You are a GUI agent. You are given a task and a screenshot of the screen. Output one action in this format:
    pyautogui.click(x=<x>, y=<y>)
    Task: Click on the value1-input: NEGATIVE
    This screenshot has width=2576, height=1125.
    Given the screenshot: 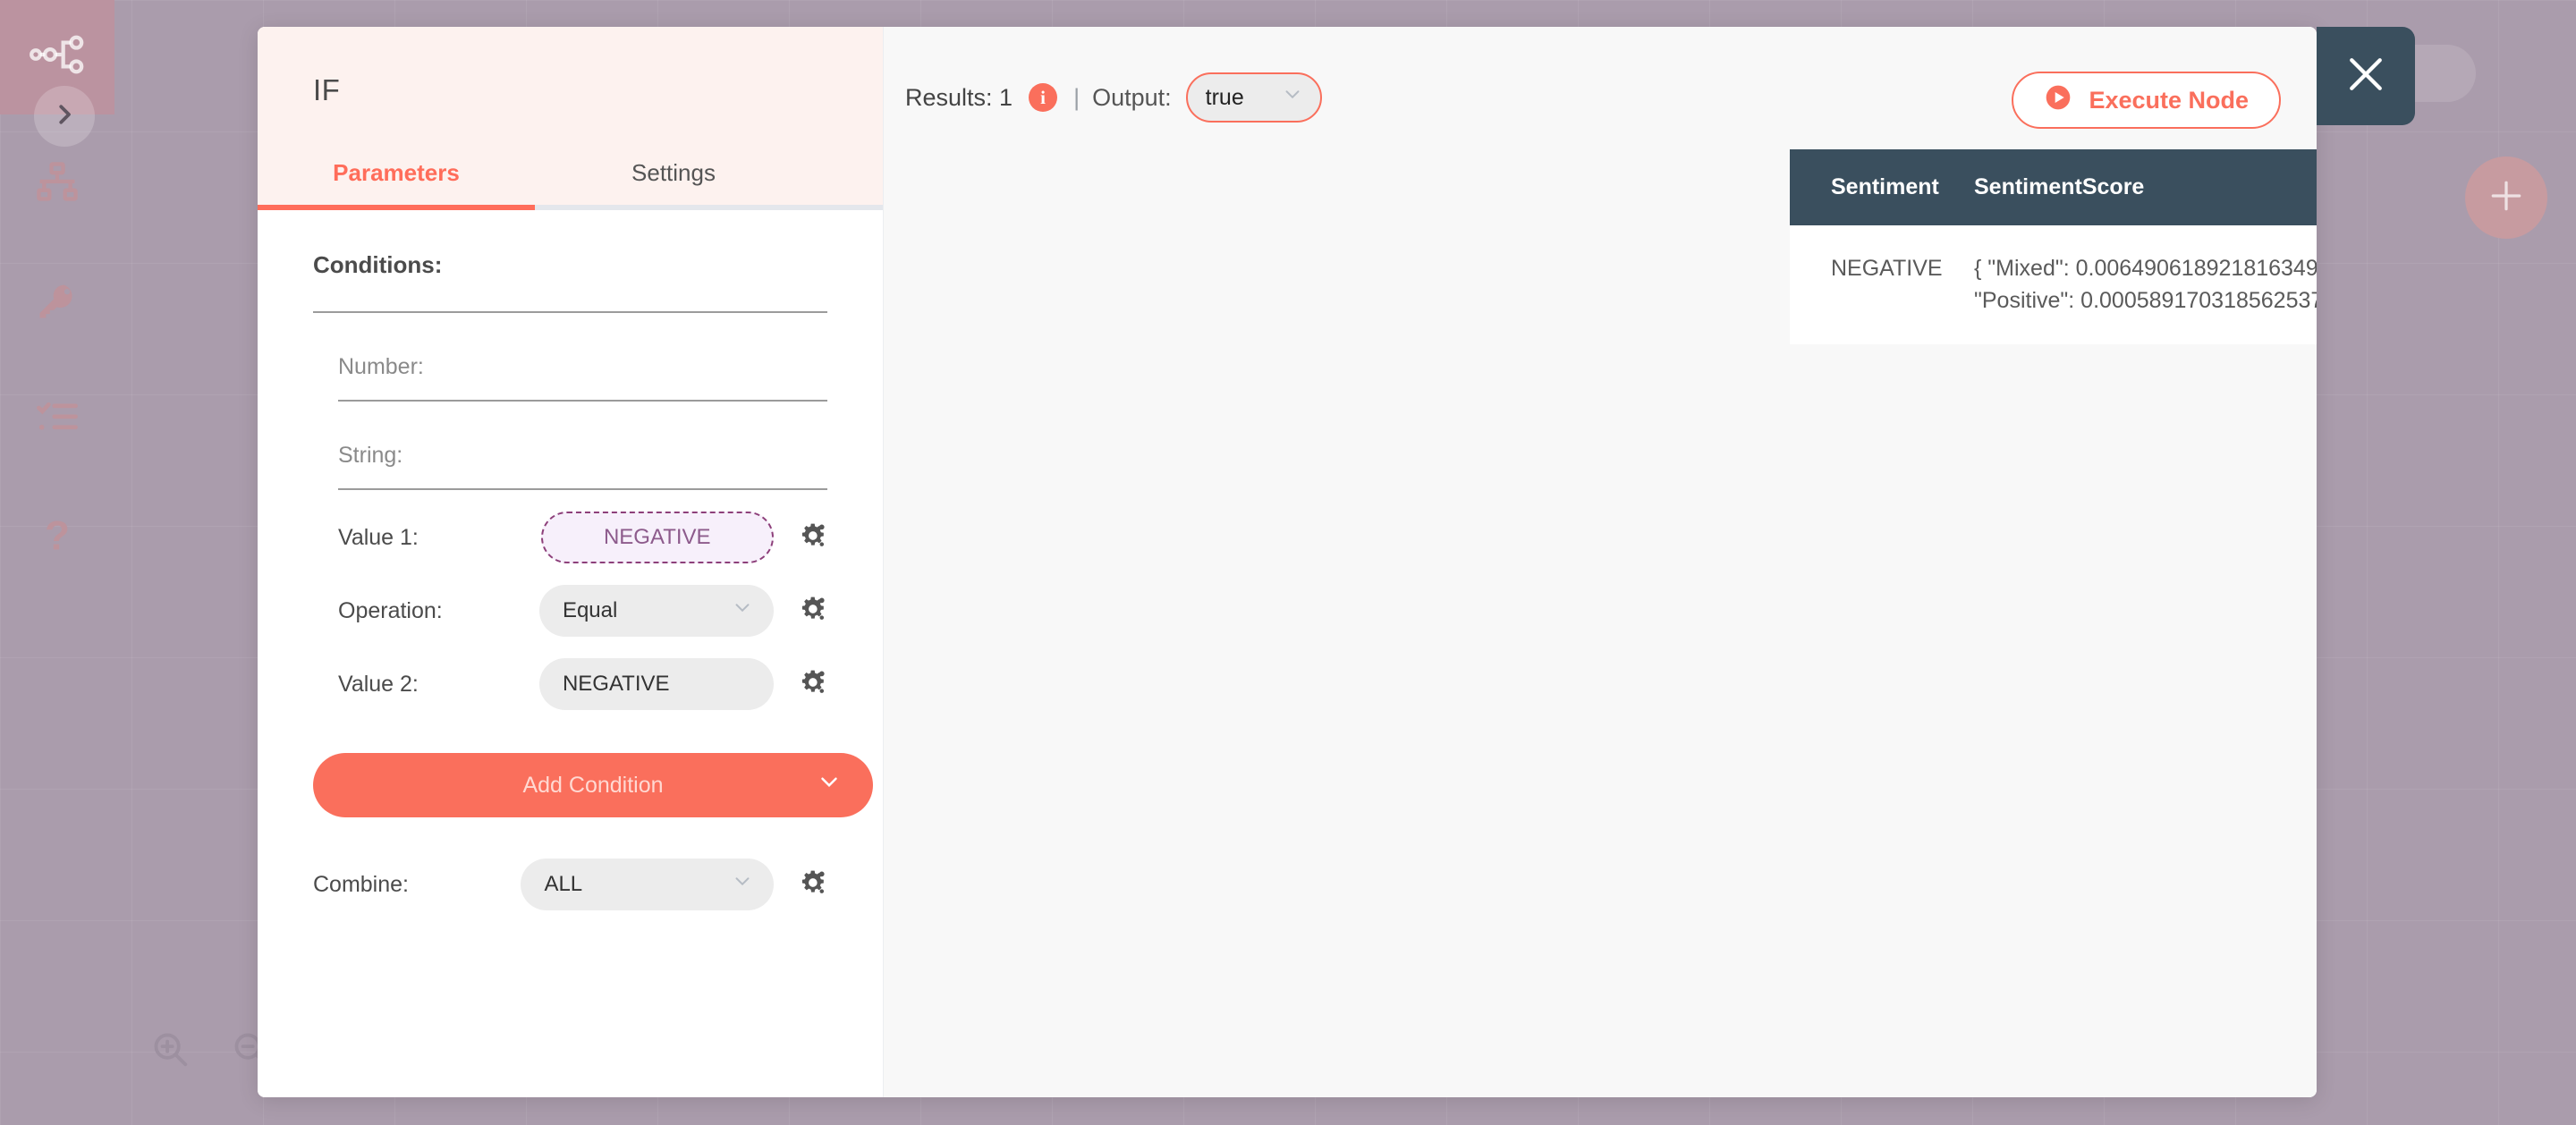 What is the action you would take?
    pyautogui.click(x=657, y=538)
    